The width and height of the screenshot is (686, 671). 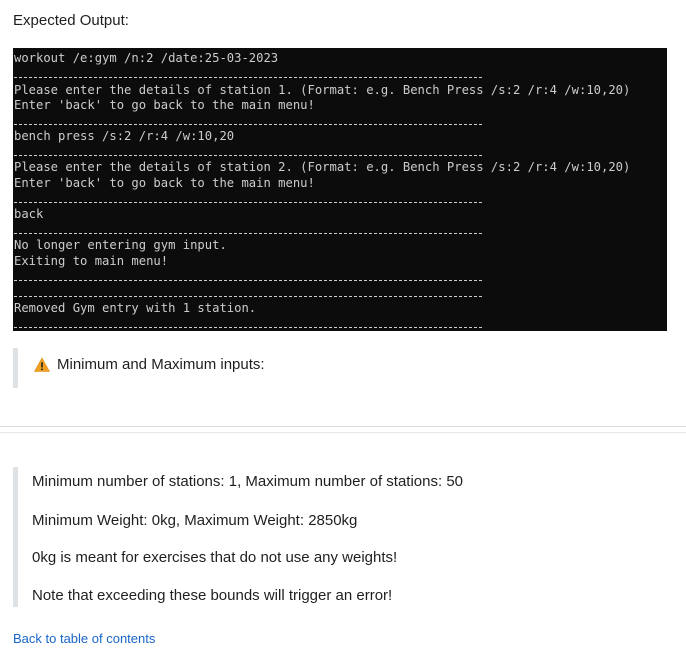 I want to click on terminal-line: workout /e:gym /n:2 /date:25-03-2023, so click(x=146, y=58).